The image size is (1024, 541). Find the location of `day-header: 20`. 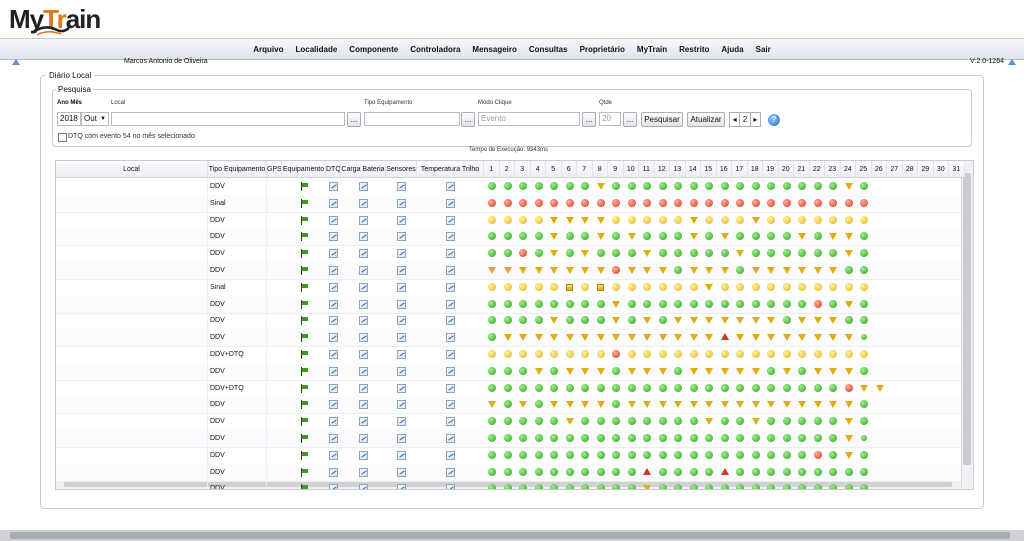

day-header: 20 is located at coordinates (786, 169).